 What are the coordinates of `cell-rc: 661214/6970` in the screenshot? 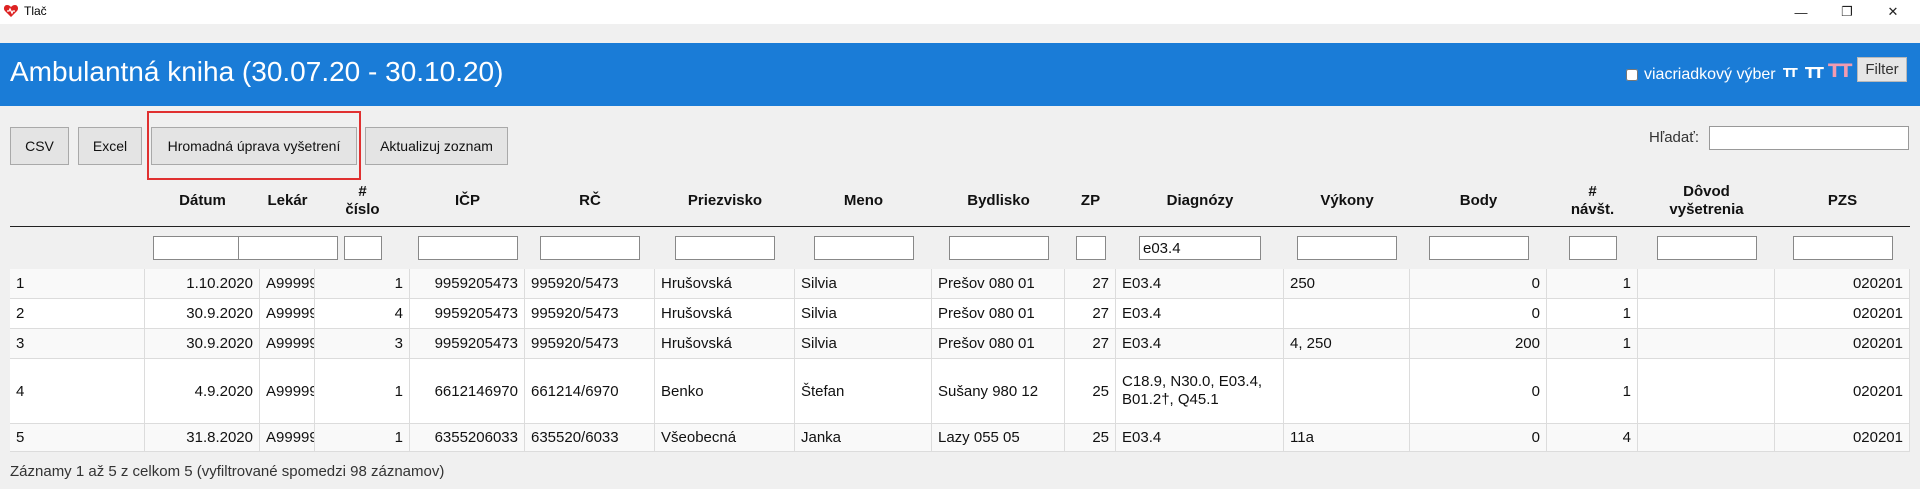 It's located at (590, 391).